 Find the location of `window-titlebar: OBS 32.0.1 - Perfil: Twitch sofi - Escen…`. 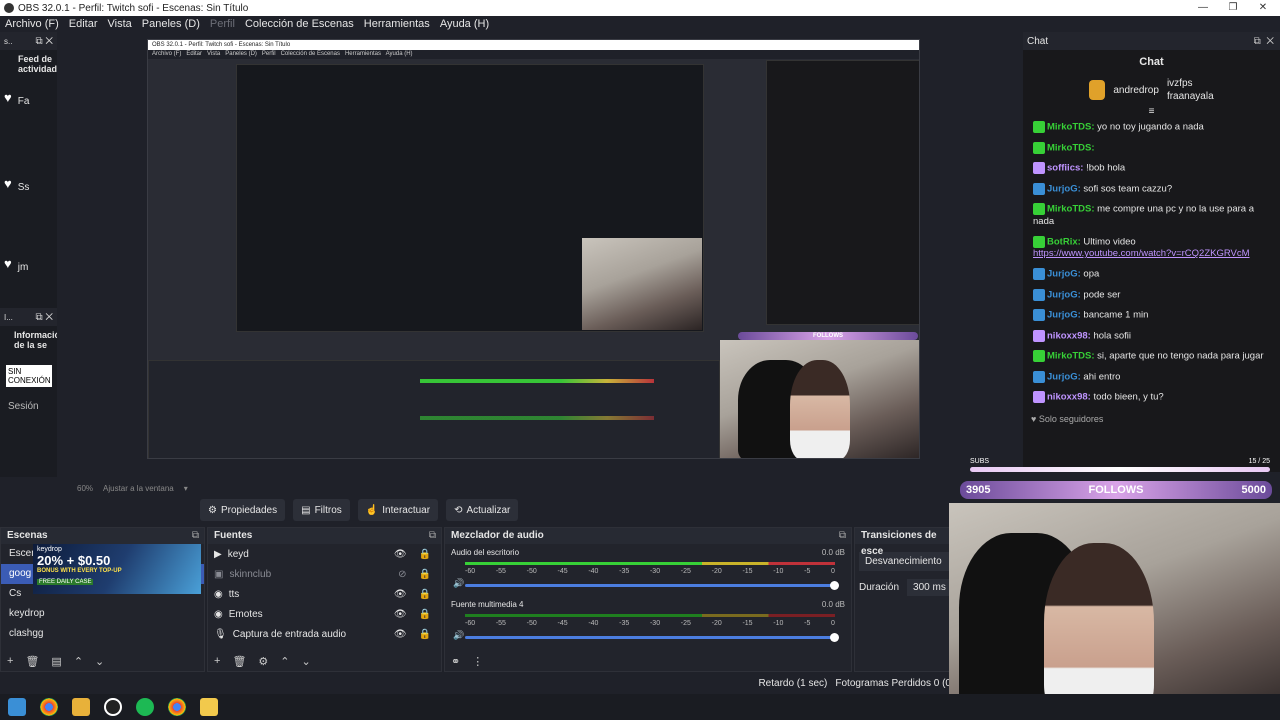

window-titlebar: OBS 32.0.1 - Perfil: Twitch sofi - Escen… is located at coordinates (640, 8).